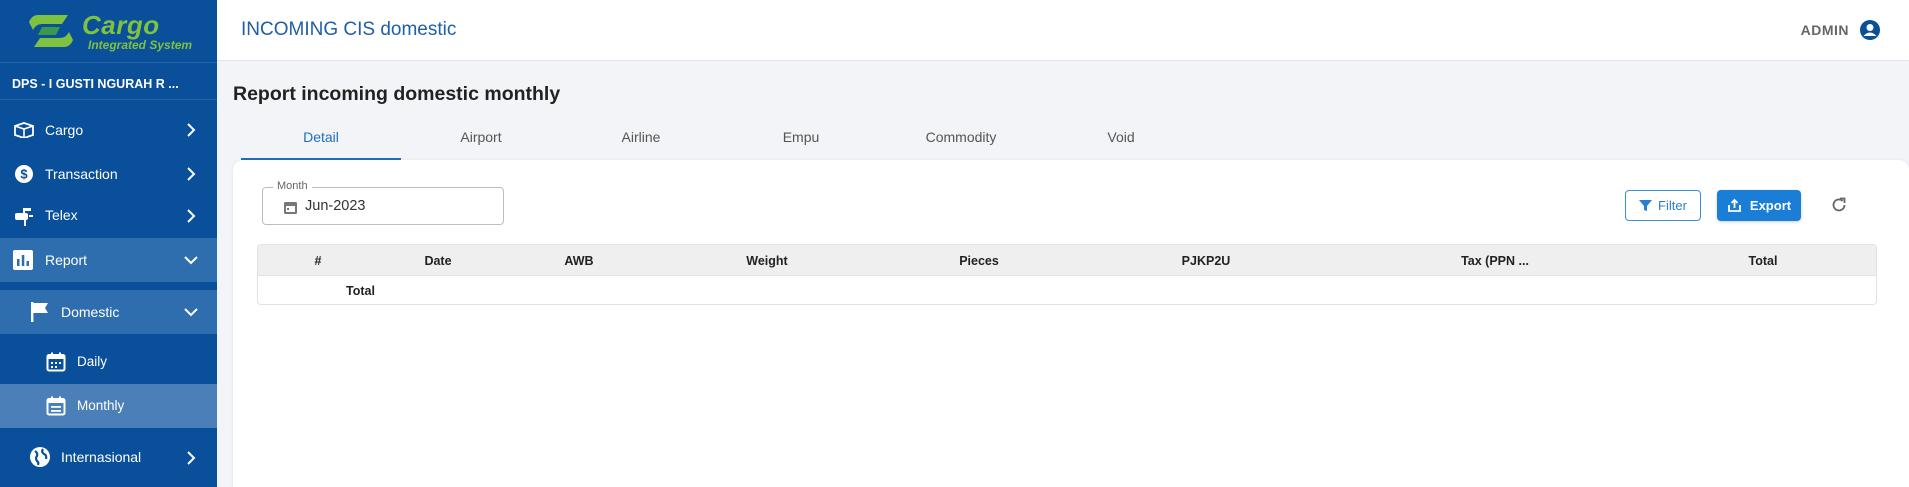 Image resolution: width=1909 pixels, height=487 pixels. What do you see at coordinates (481, 141) in the screenshot?
I see `tab-airport: Airport` at bounding box center [481, 141].